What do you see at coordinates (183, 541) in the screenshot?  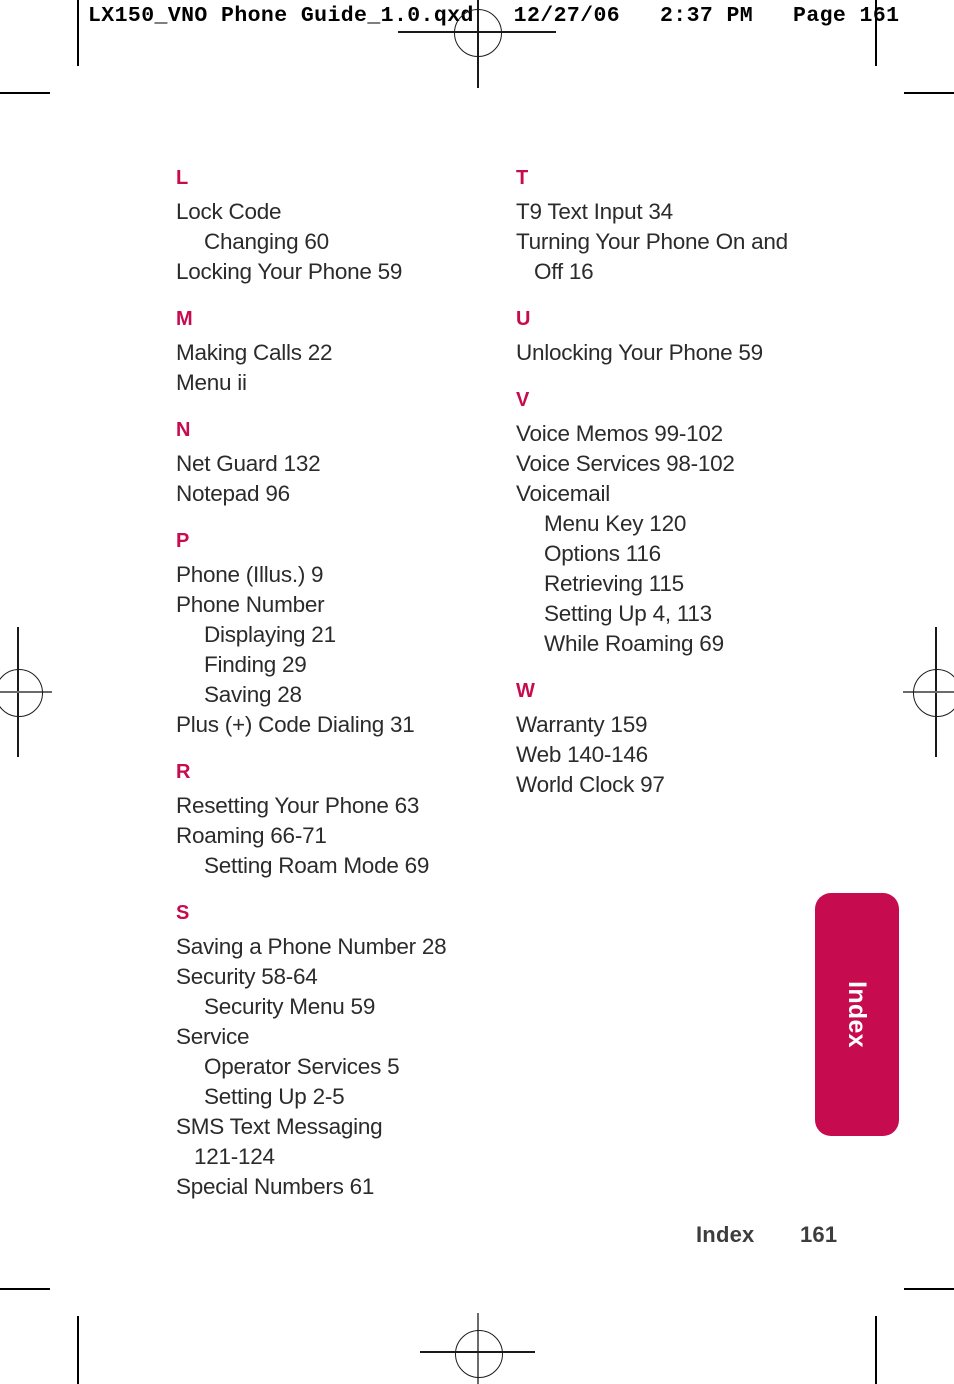 I see `index-letter-heading: P` at bounding box center [183, 541].